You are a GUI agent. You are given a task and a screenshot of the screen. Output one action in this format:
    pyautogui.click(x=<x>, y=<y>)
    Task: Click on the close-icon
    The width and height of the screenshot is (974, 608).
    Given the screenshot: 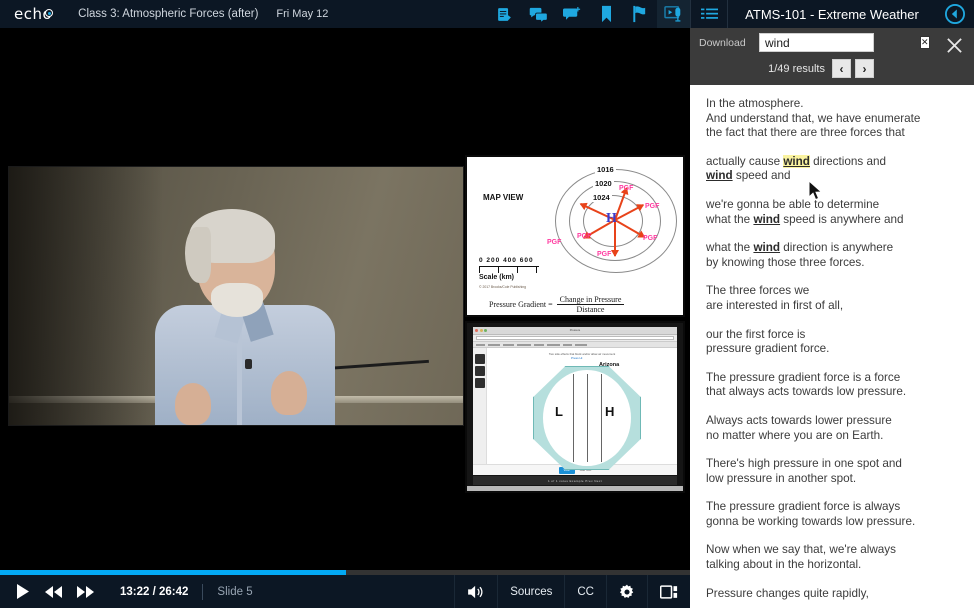 What is the action you would take?
    pyautogui.click(x=954, y=45)
    